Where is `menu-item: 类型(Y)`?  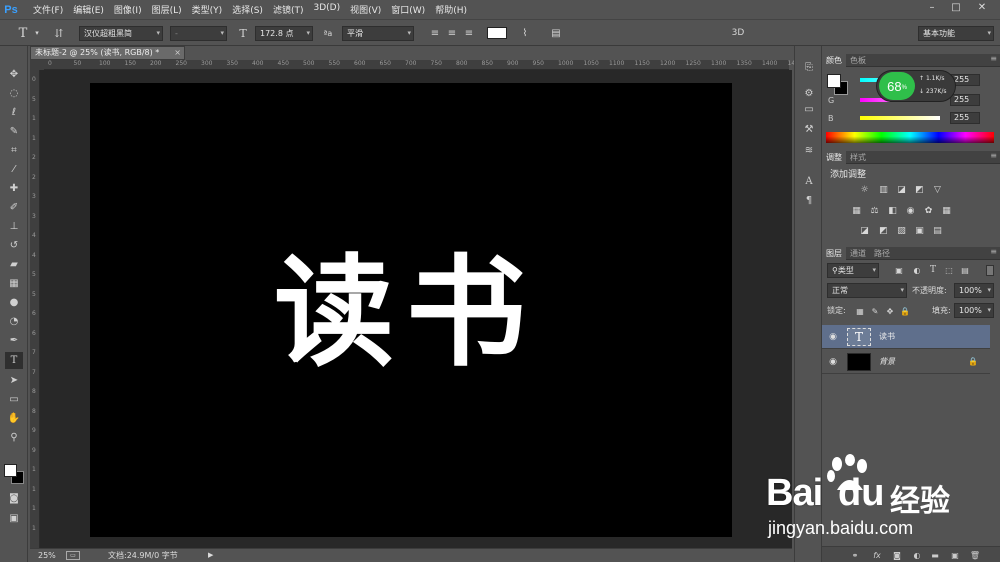
menu-item: 类型(Y) is located at coordinates (207, 9).